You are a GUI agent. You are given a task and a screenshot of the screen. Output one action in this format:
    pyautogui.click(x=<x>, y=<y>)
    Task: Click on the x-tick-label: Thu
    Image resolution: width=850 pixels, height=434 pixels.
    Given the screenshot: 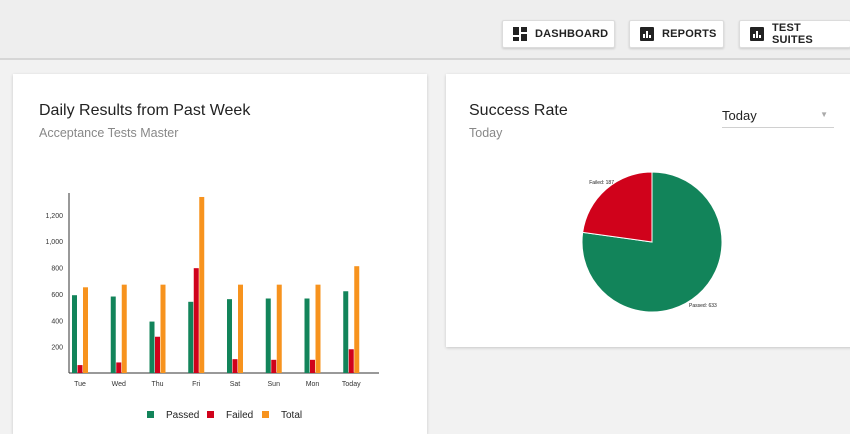 What is the action you would take?
    pyautogui.click(x=157, y=384)
    